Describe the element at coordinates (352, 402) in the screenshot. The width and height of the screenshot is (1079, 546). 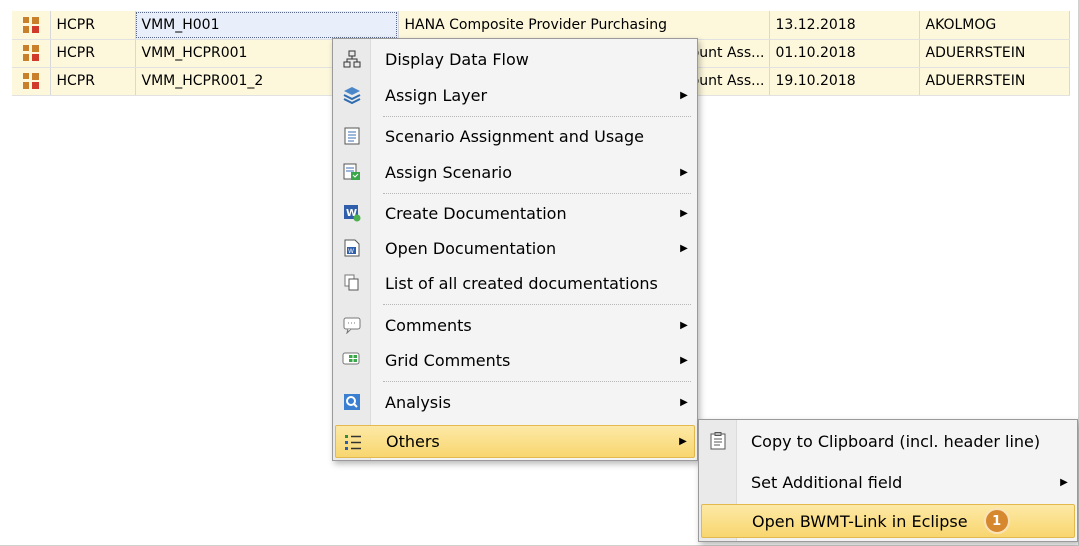
I see `analysis-search-icon` at that location.